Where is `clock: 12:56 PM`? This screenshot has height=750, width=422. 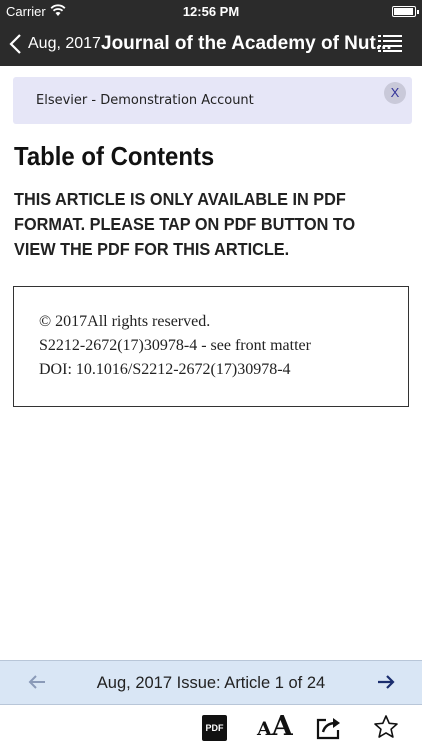
clock: 12:56 PM is located at coordinates (211, 11).